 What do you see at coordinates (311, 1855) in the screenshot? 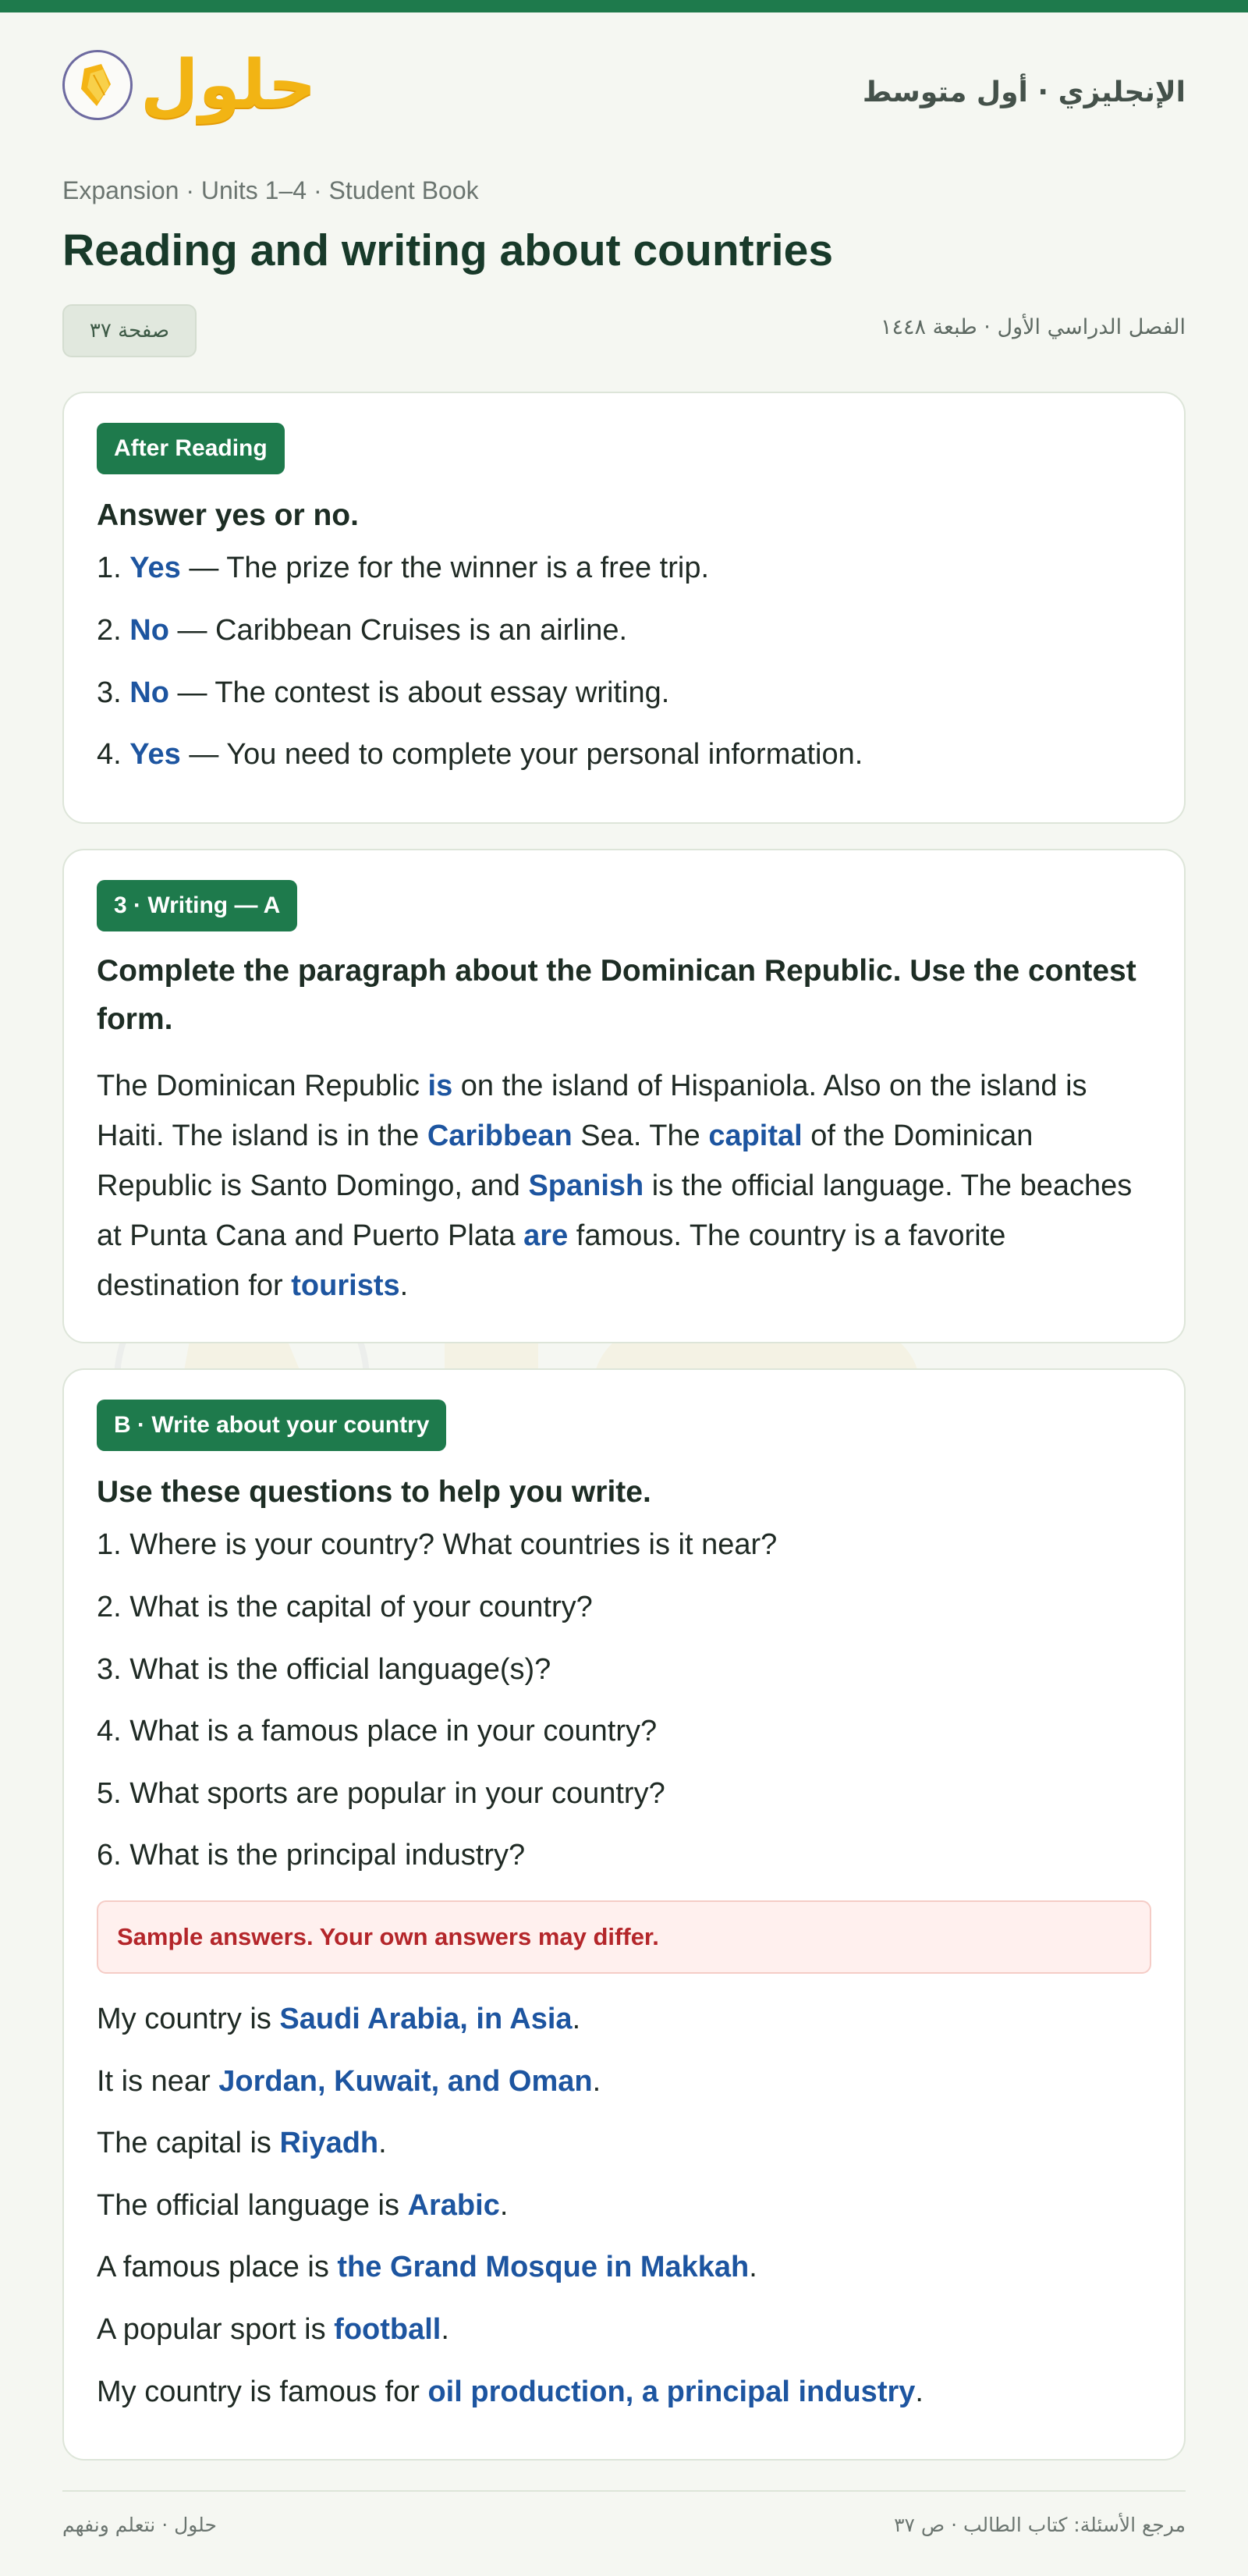
I see `question-item: 6. What is the principal industry?` at bounding box center [311, 1855].